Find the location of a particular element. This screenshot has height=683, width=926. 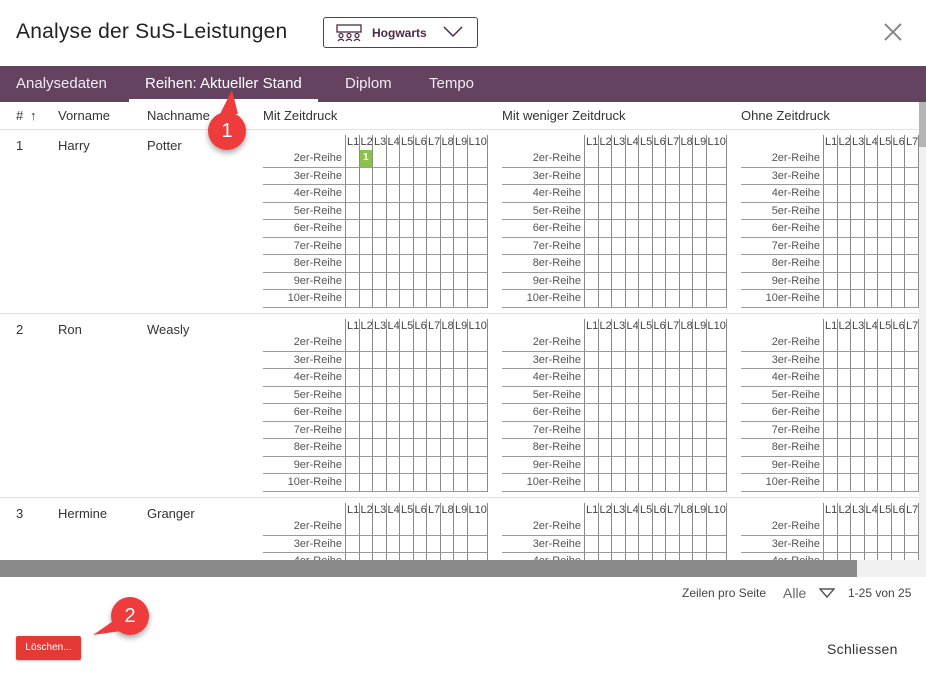

close-icon is located at coordinates (893, 32).